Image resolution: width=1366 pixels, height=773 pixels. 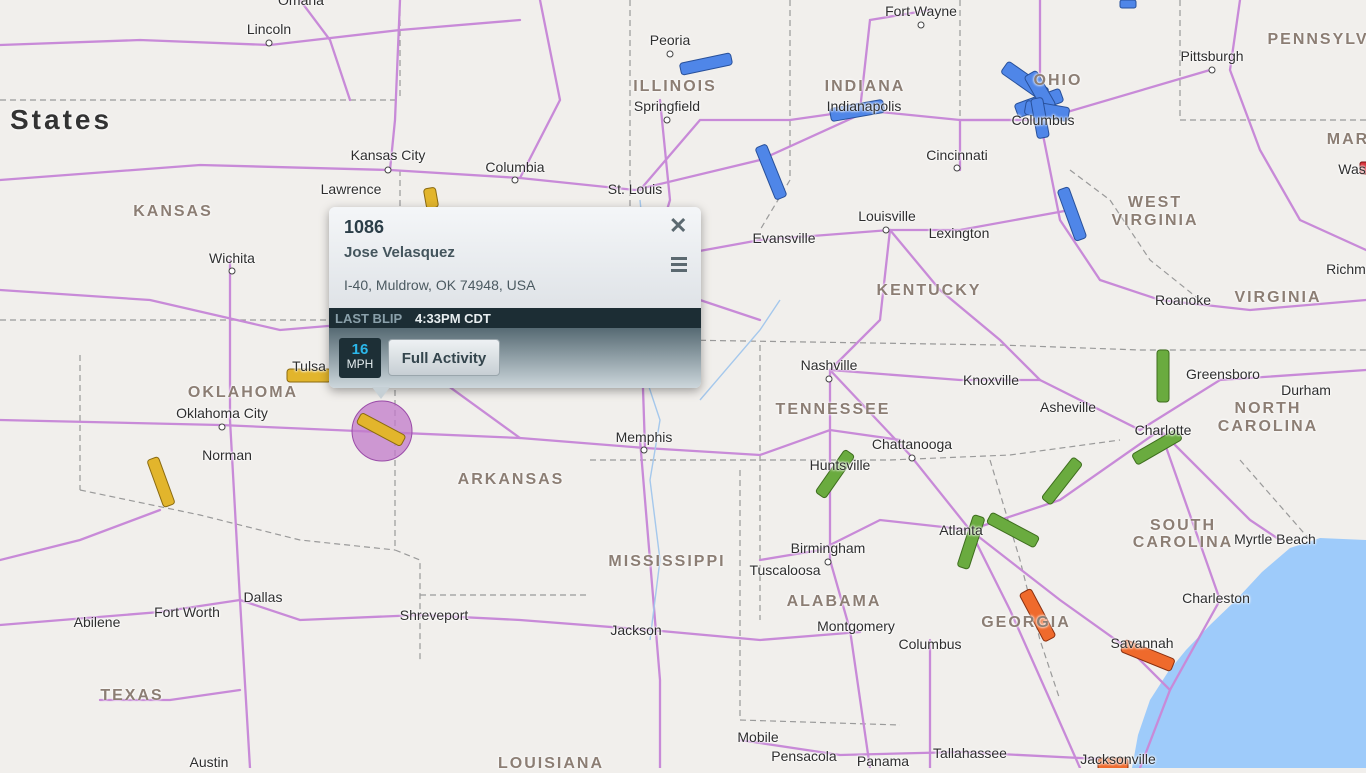 What do you see at coordinates (675, 86) in the screenshot?
I see `state-label: ILLINOIS` at bounding box center [675, 86].